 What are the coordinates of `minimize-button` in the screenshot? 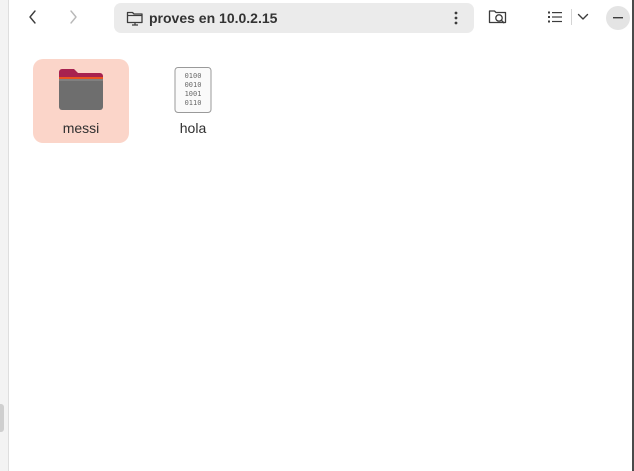 It's located at (618, 18).